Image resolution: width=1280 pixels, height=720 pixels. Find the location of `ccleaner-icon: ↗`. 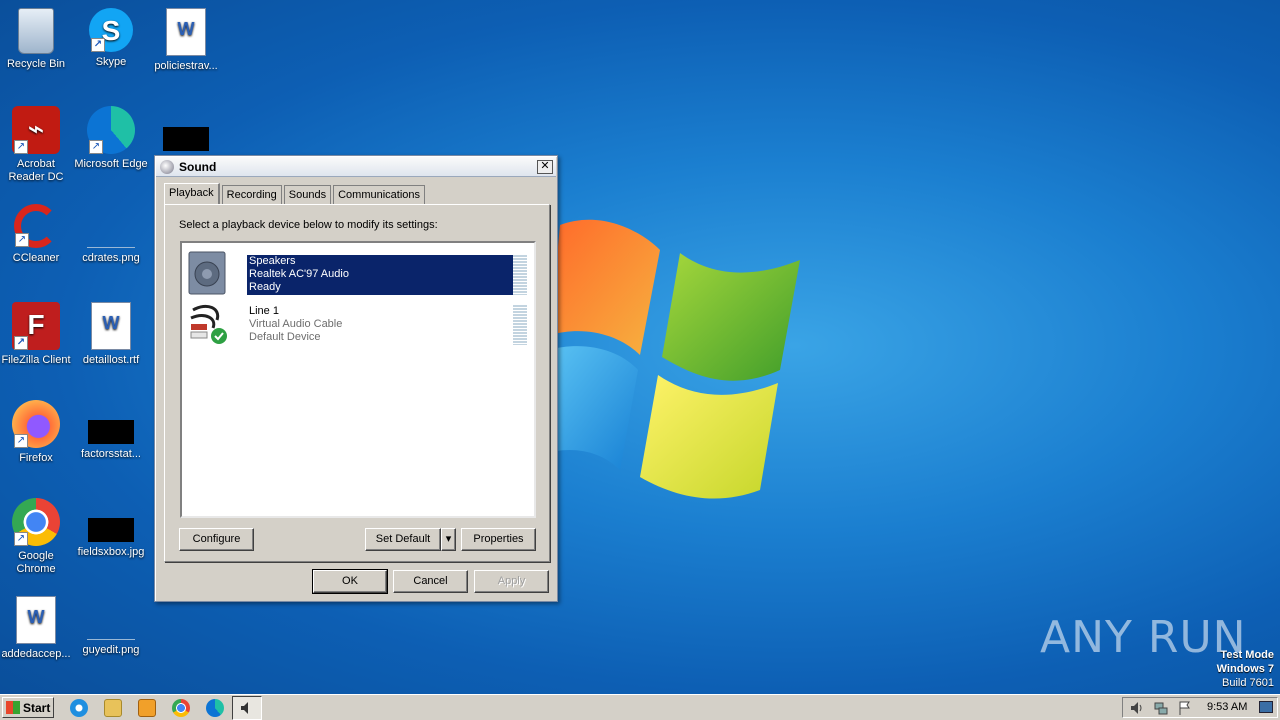

ccleaner-icon: ↗ is located at coordinates (36, 226).